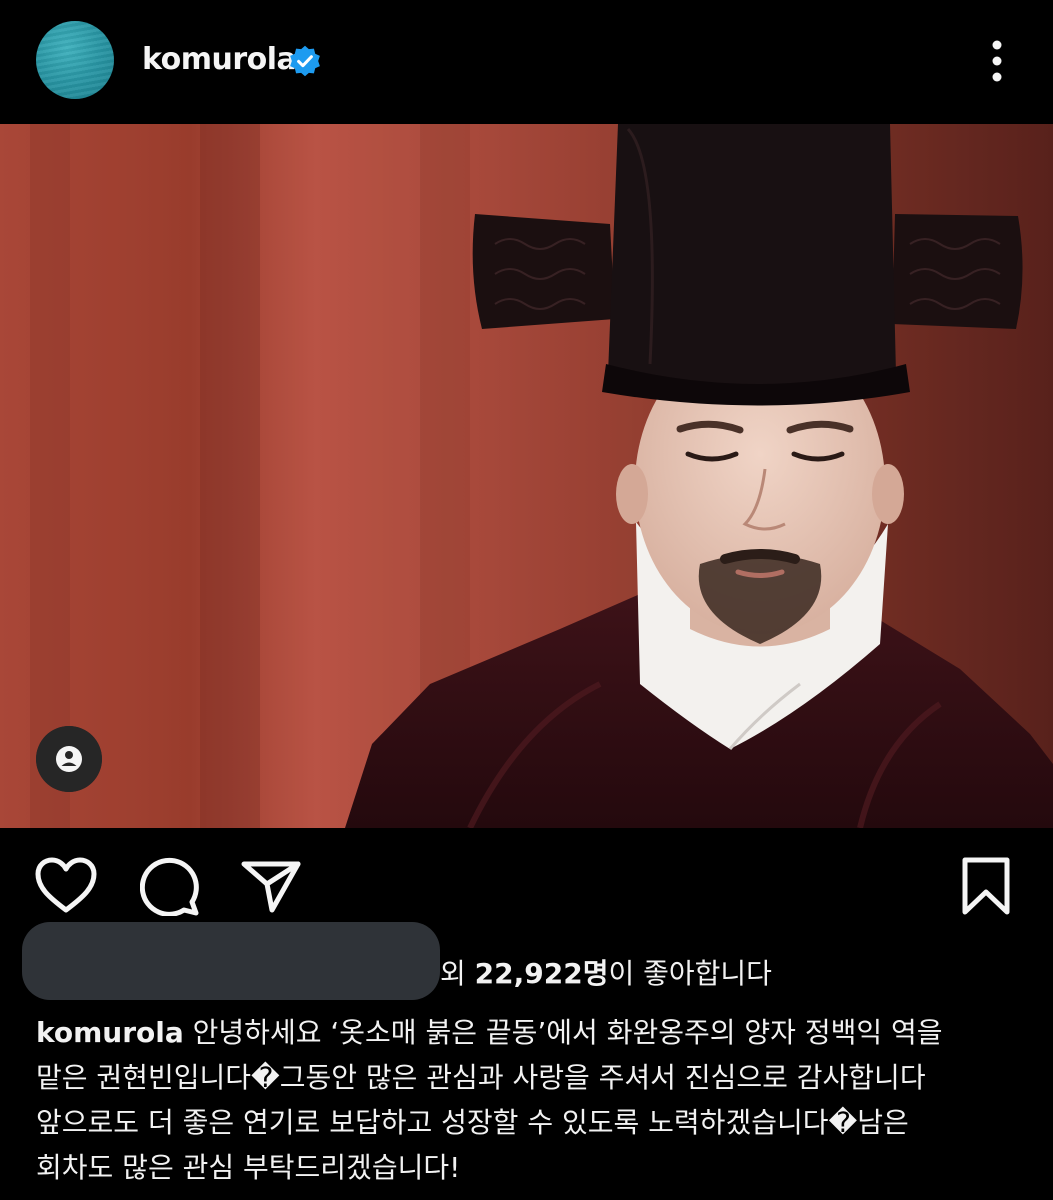  What do you see at coordinates (75, 60) in the screenshot?
I see `profile-avatar` at bounding box center [75, 60].